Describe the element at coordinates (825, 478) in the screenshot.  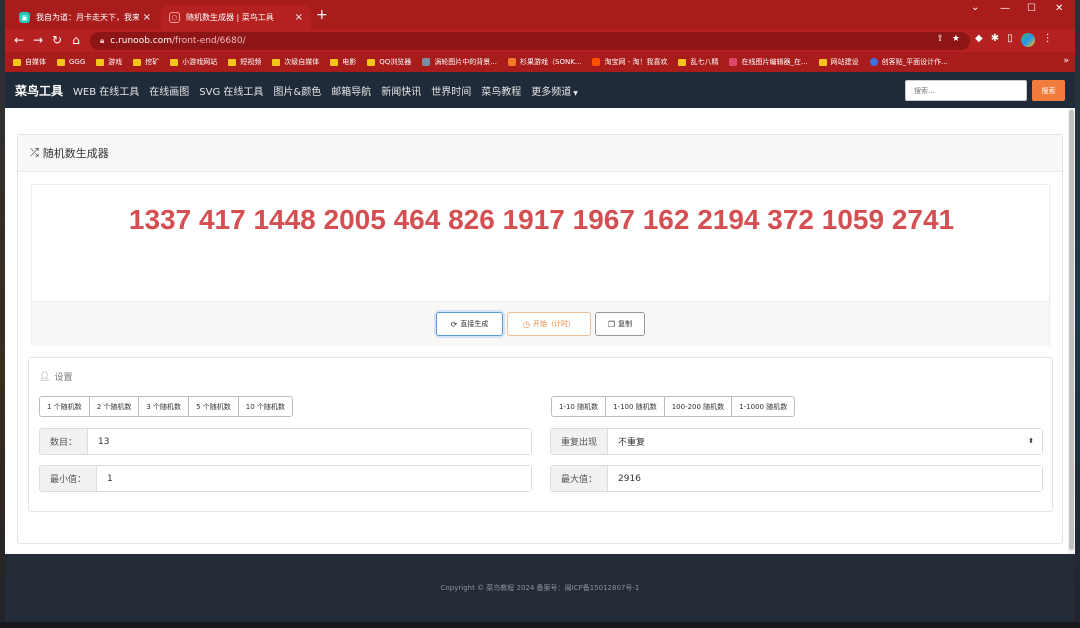
I see `max-input: 2916` at that location.